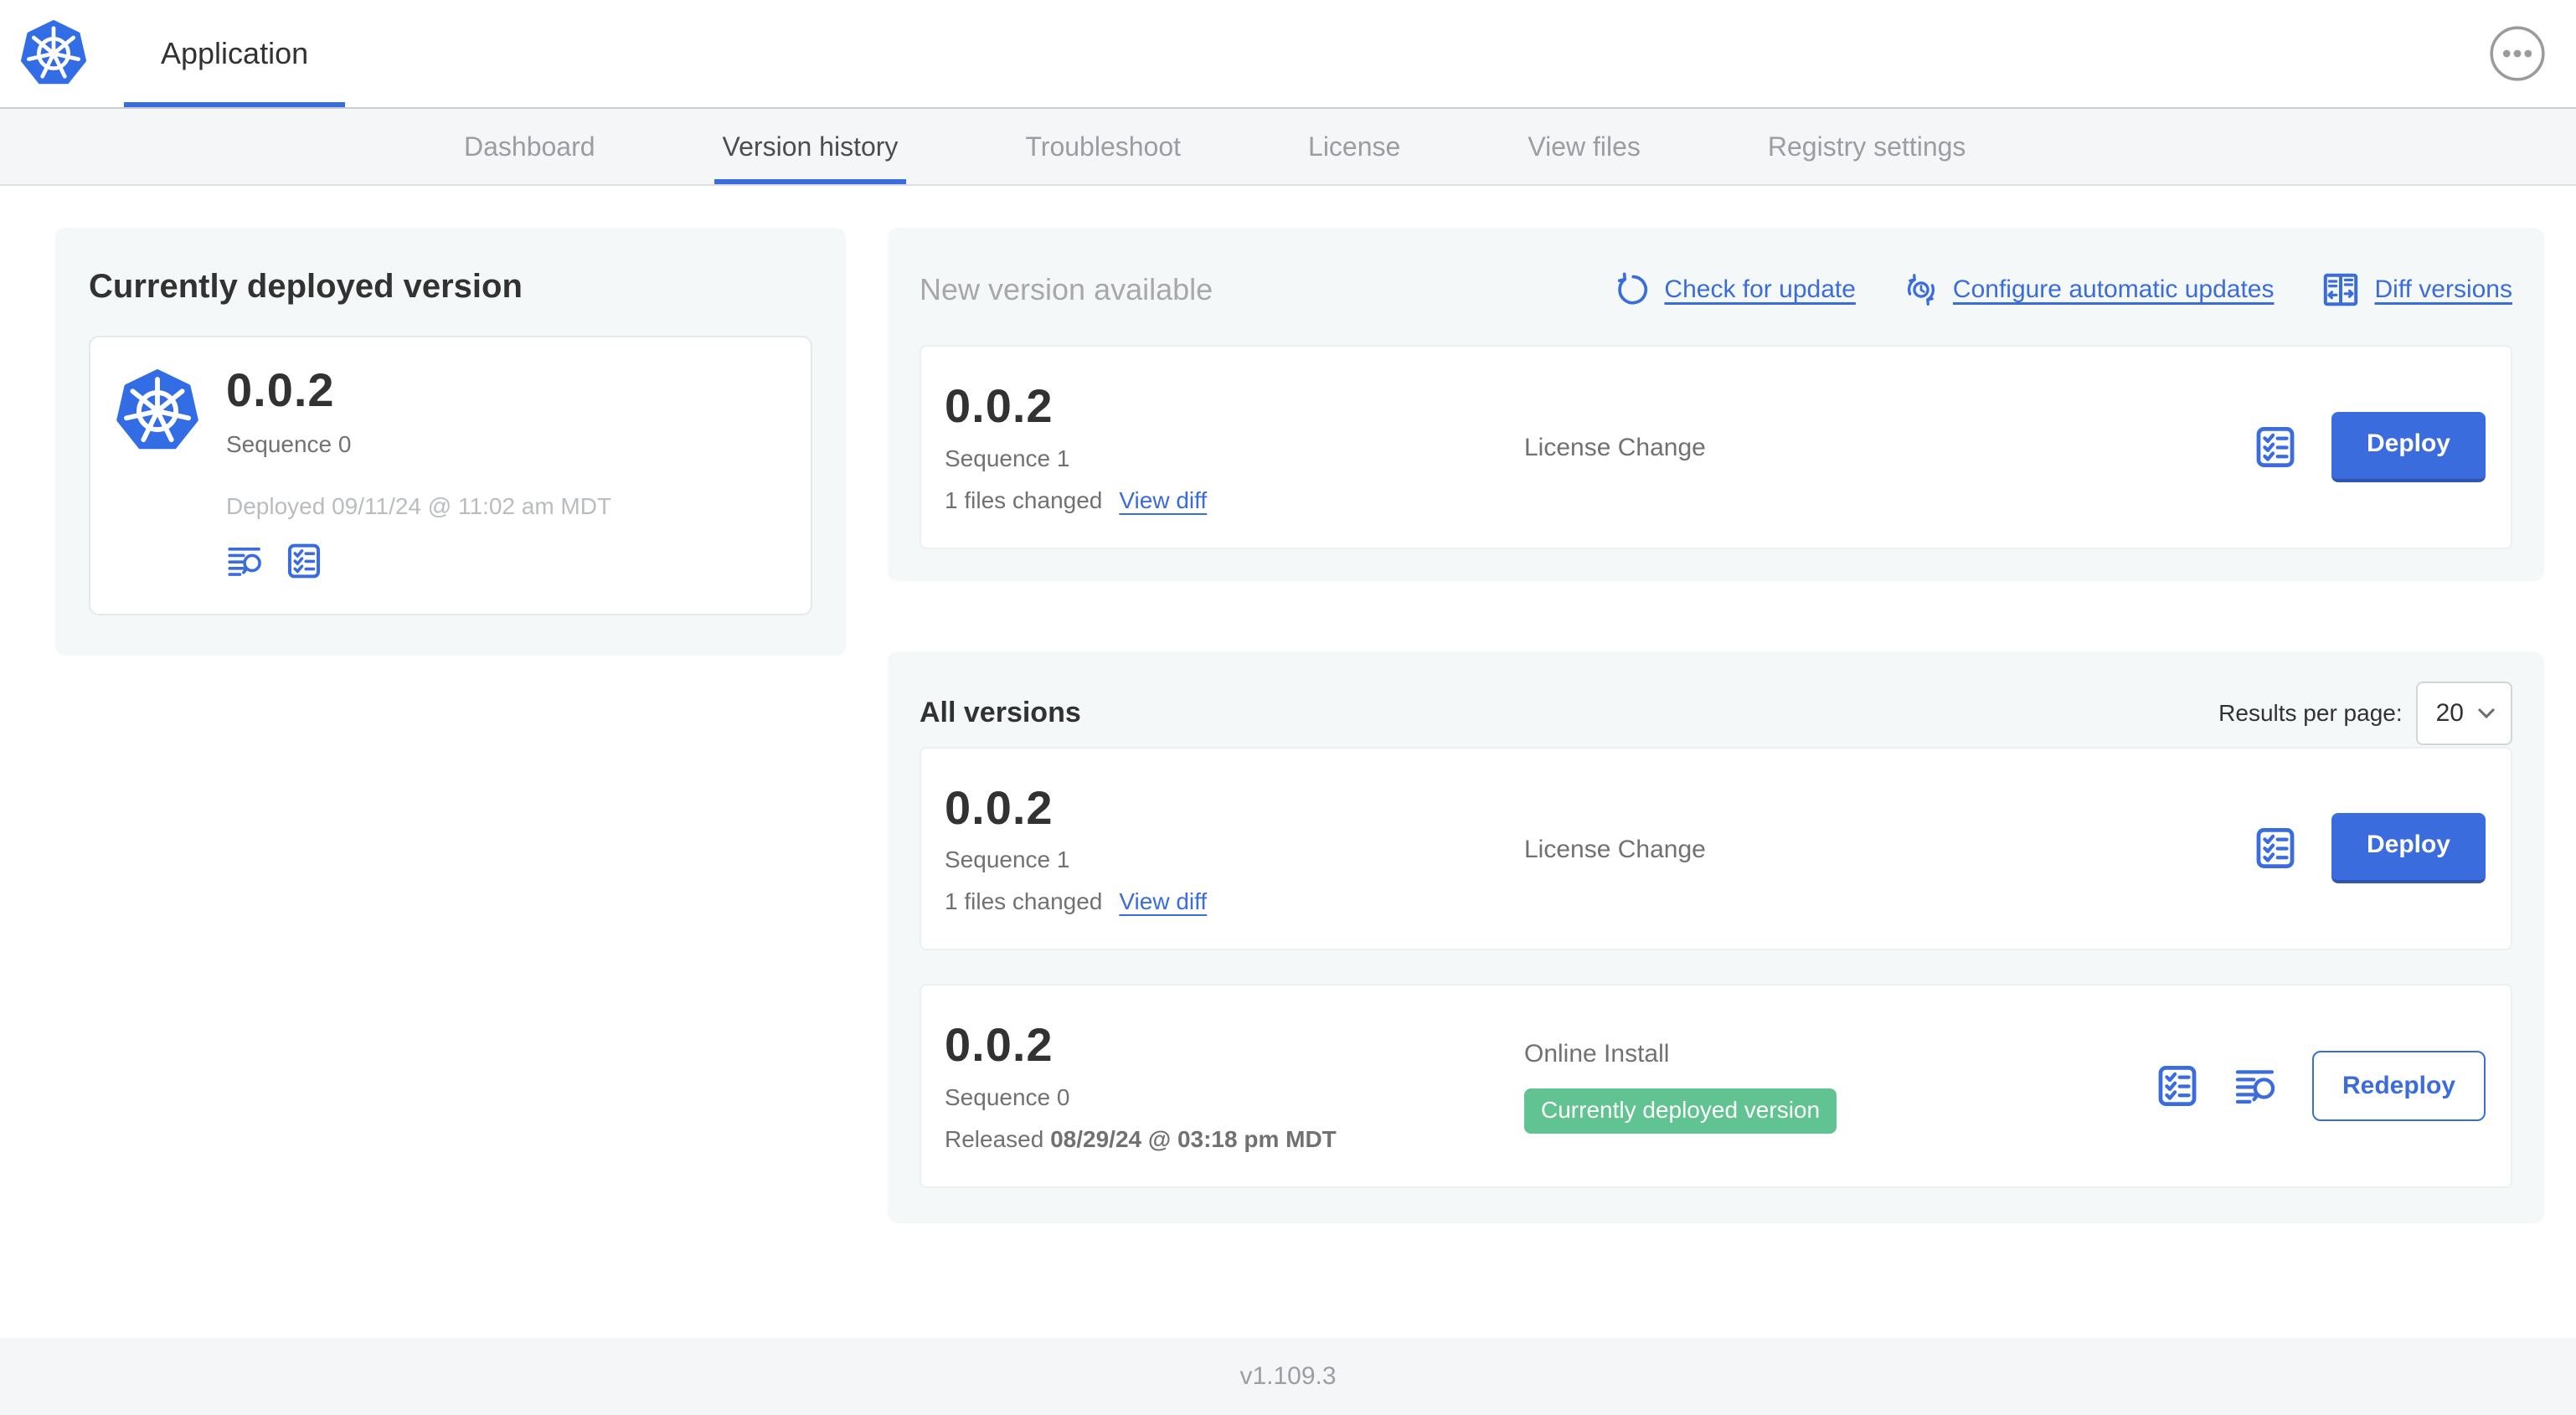 Image resolution: width=2576 pixels, height=1415 pixels. Describe the element at coordinates (1921, 290) in the screenshot. I see `clock-sync-icon` at that location.